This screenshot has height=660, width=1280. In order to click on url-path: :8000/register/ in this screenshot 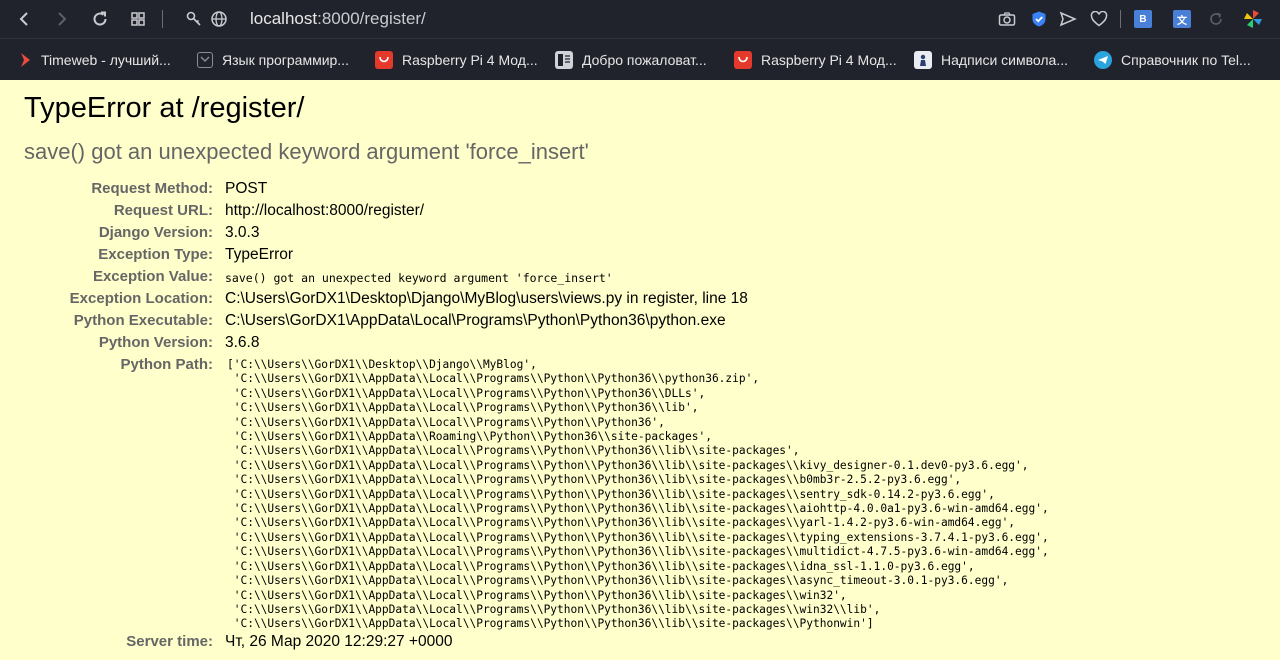, I will do `click(371, 18)`.